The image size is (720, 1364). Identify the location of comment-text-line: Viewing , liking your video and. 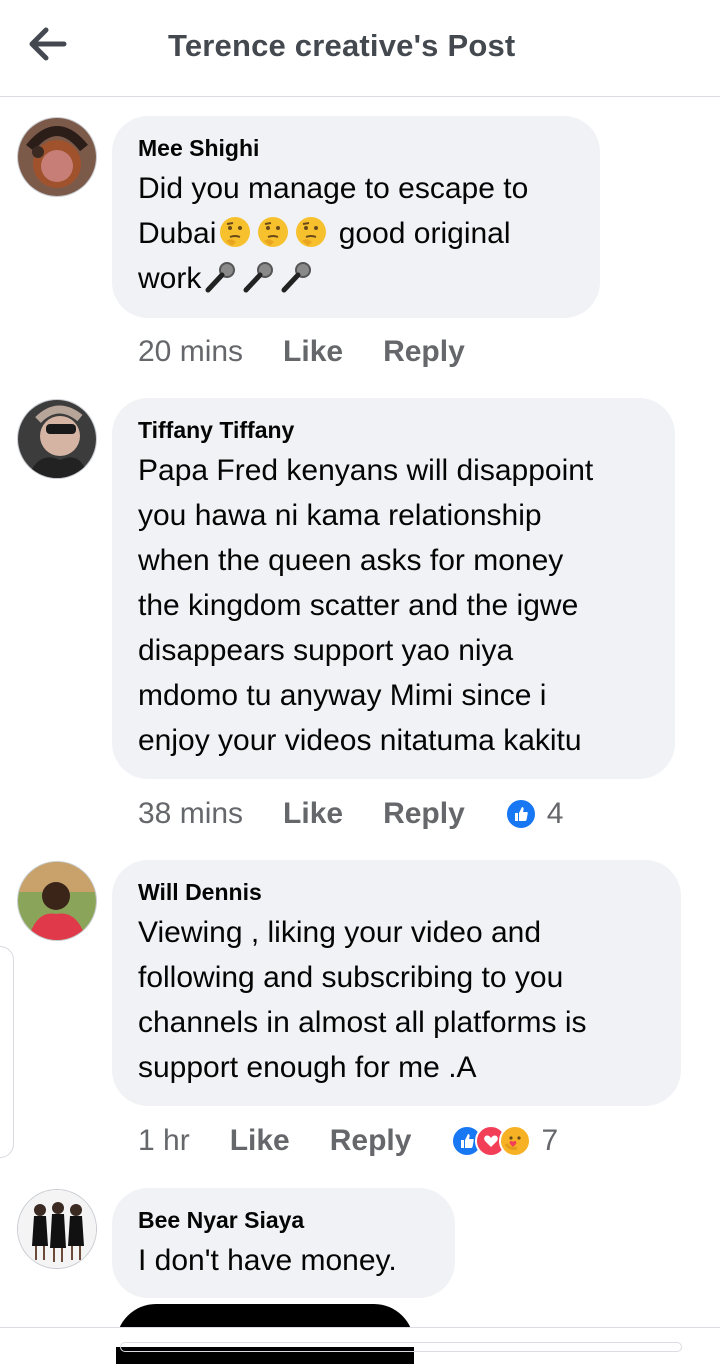
(340, 932).